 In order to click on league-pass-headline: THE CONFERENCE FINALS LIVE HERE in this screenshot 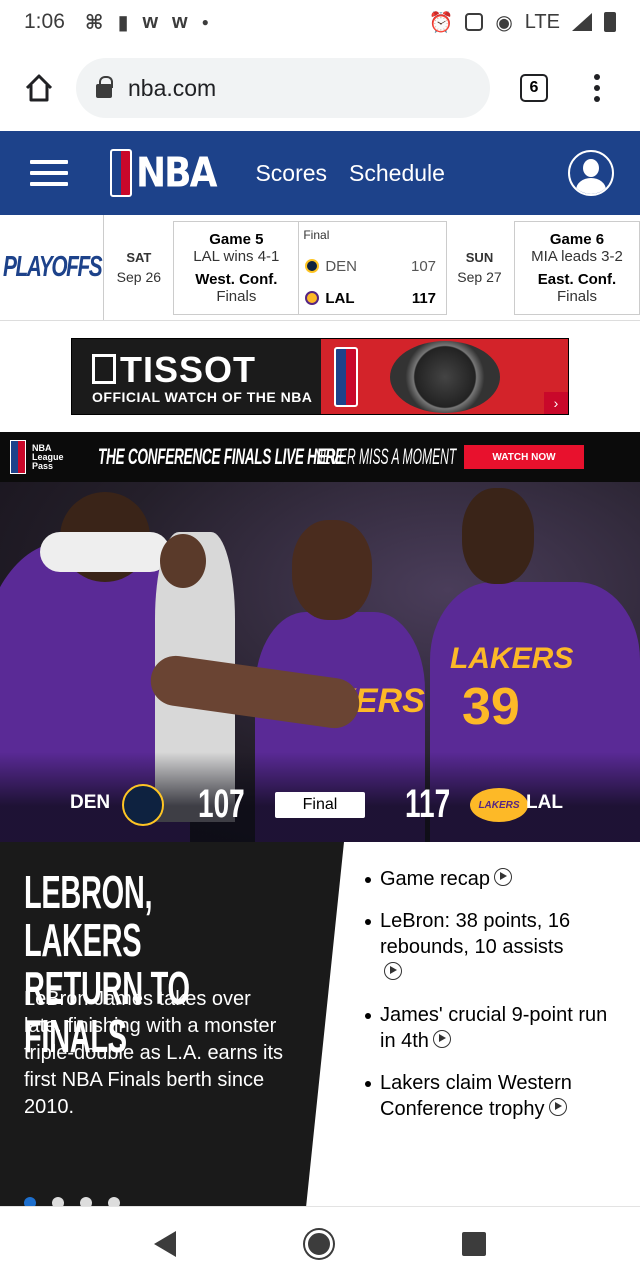, I will do `click(221, 456)`.